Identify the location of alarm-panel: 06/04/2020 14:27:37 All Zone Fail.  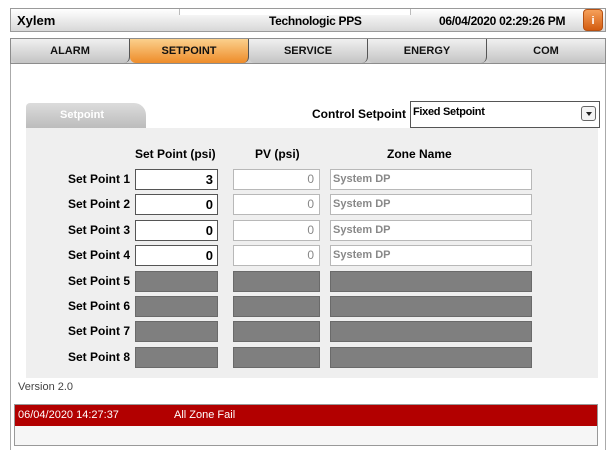
(306, 425).